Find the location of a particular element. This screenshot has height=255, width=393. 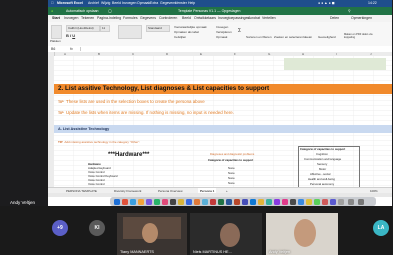

ideas-button: Ideeën is located at coordinates (307, 37).